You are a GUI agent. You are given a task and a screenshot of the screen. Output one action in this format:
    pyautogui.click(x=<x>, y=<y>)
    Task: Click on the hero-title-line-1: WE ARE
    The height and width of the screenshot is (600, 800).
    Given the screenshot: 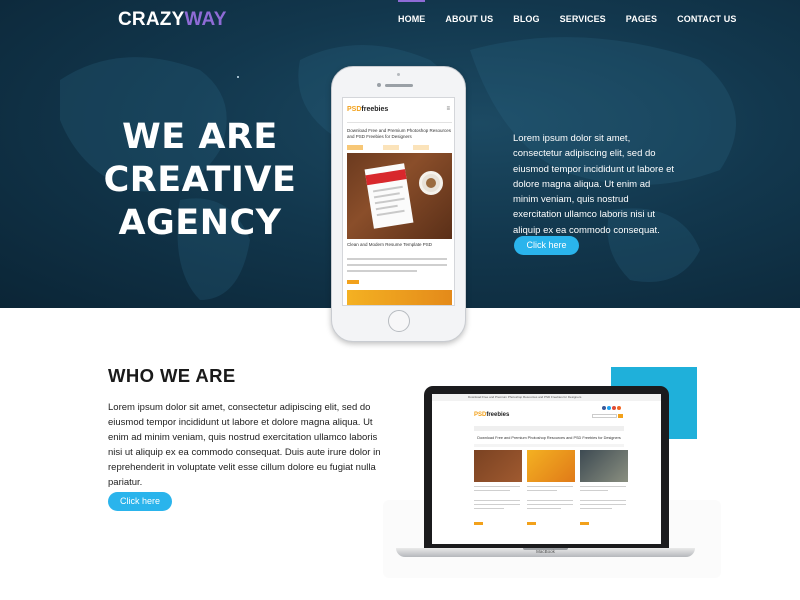 What is the action you would take?
    pyautogui.click(x=200, y=137)
    